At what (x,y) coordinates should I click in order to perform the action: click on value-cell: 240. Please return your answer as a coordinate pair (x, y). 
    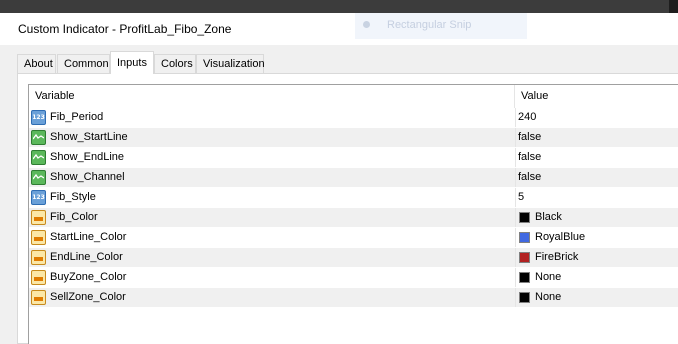
    Looking at the image, I should click on (596, 117).